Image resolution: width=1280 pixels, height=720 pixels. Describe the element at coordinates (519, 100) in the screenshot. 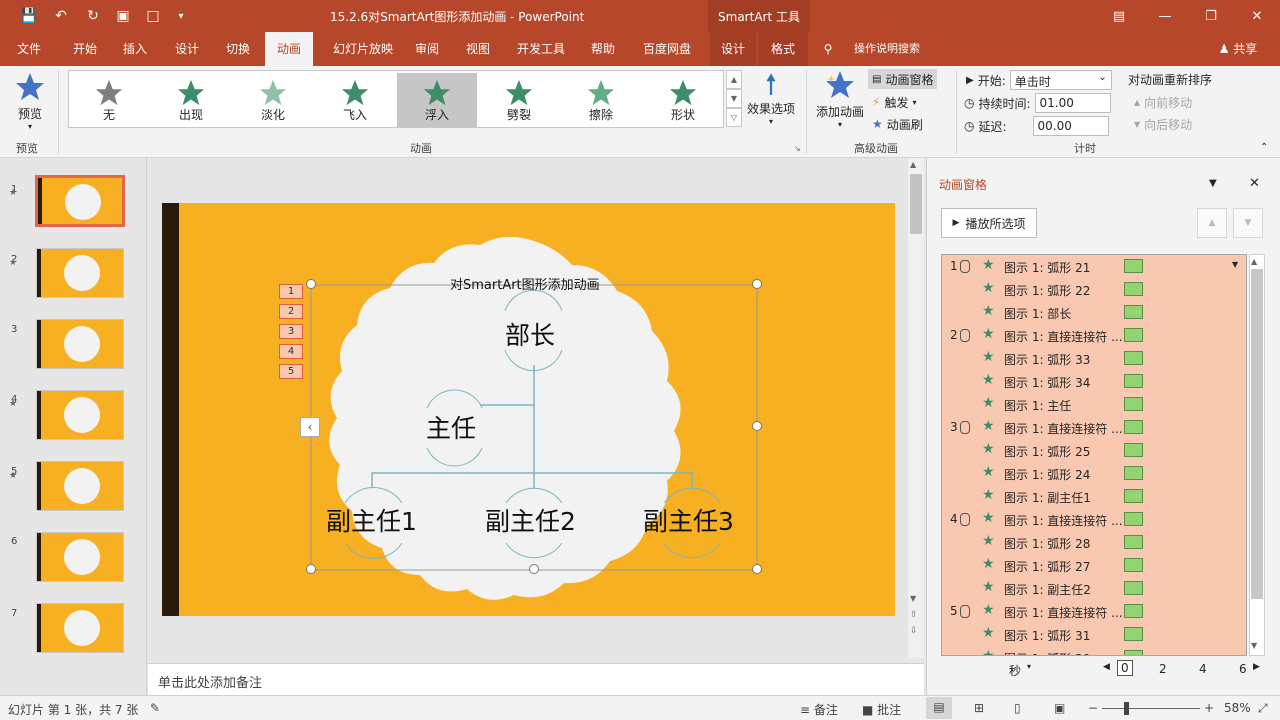

I see `anim-split: 劈裂` at that location.